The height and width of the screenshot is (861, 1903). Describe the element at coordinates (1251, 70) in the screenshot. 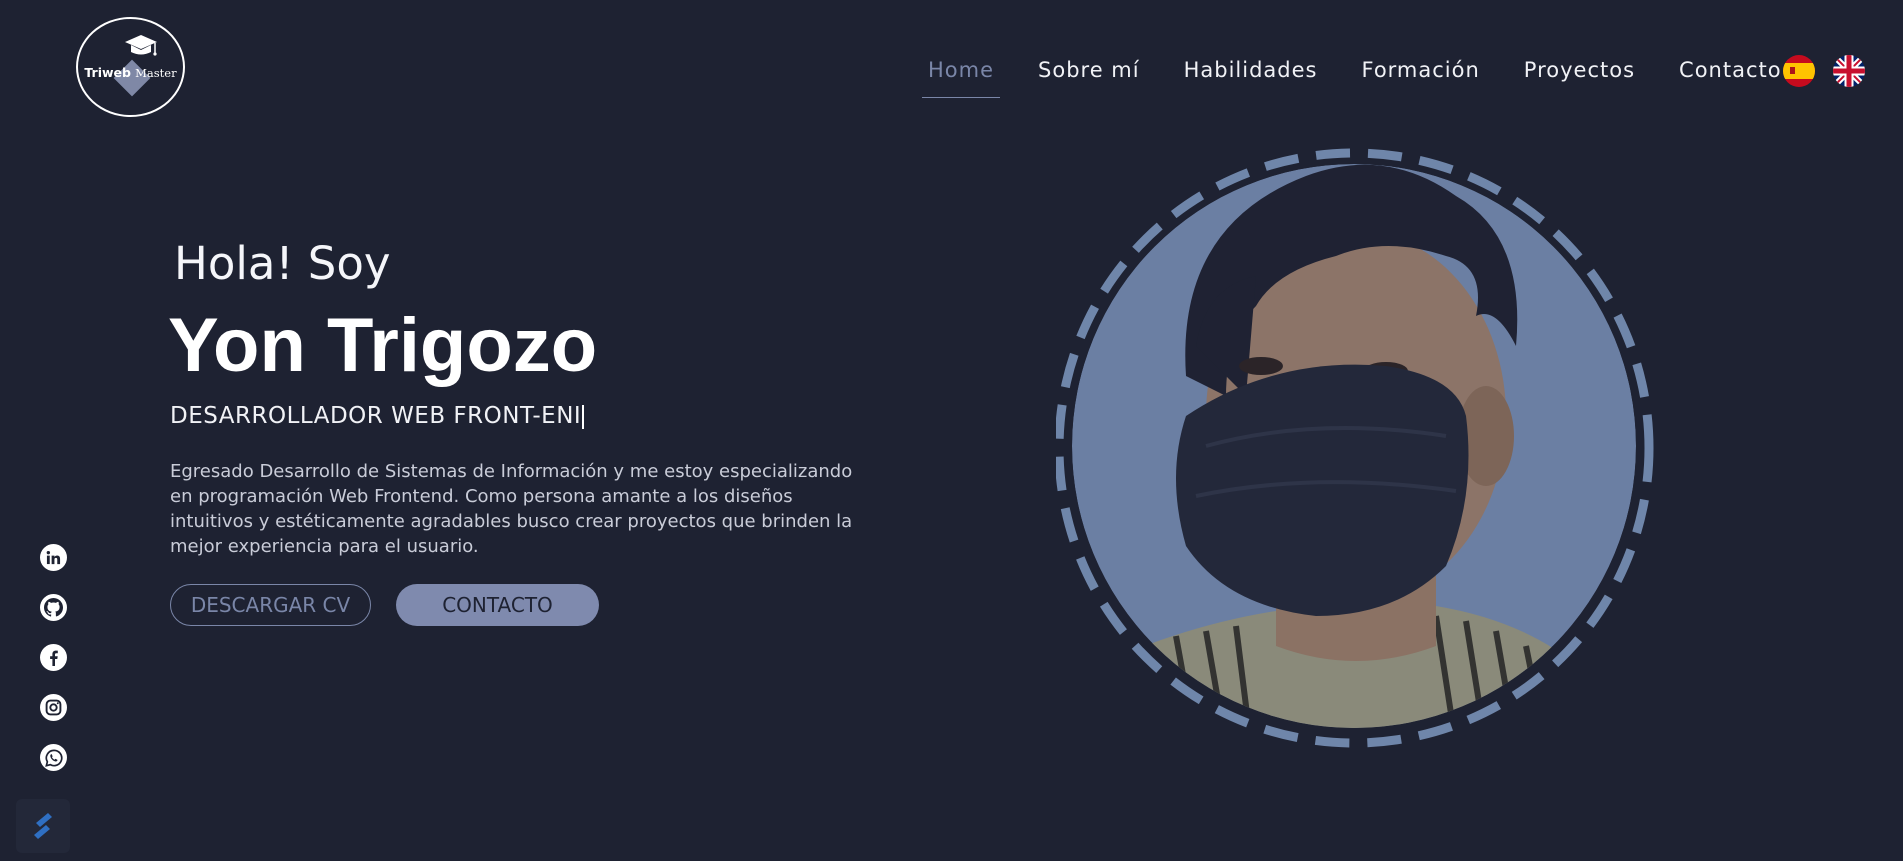

I see `nav-item-skills: Habilidades` at that location.